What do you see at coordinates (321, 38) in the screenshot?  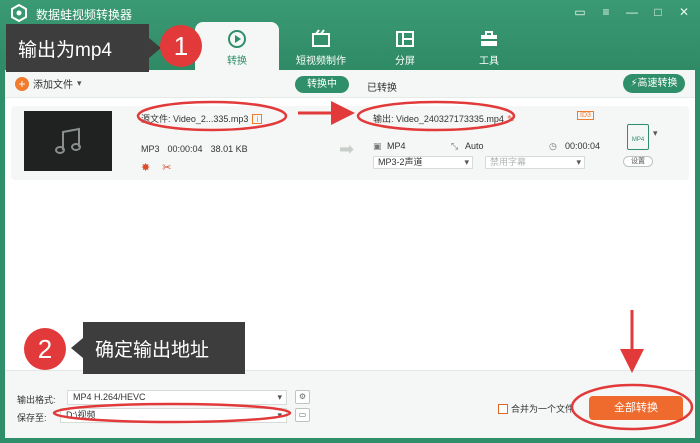 I see `short-video-icon` at bounding box center [321, 38].